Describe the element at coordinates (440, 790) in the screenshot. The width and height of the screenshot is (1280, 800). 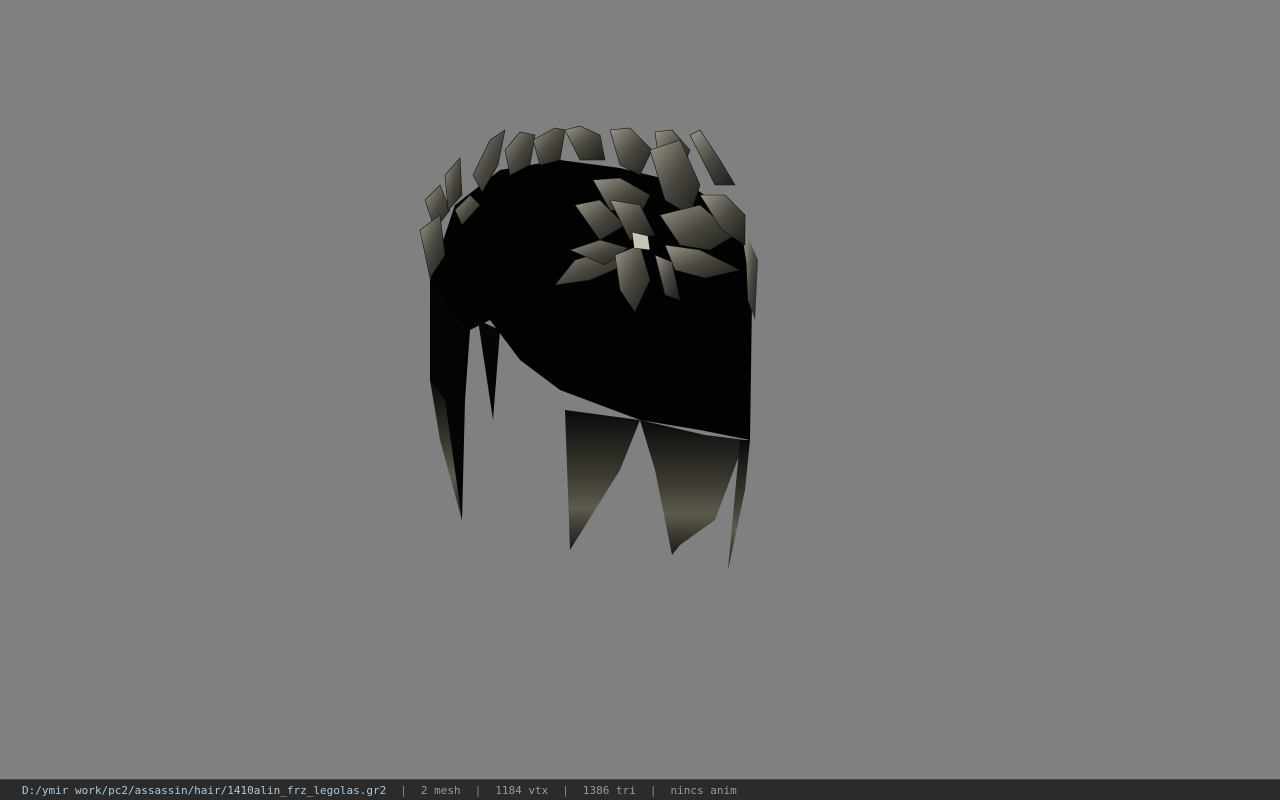
I see `mesh-count-label: 2 mesh` at that location.